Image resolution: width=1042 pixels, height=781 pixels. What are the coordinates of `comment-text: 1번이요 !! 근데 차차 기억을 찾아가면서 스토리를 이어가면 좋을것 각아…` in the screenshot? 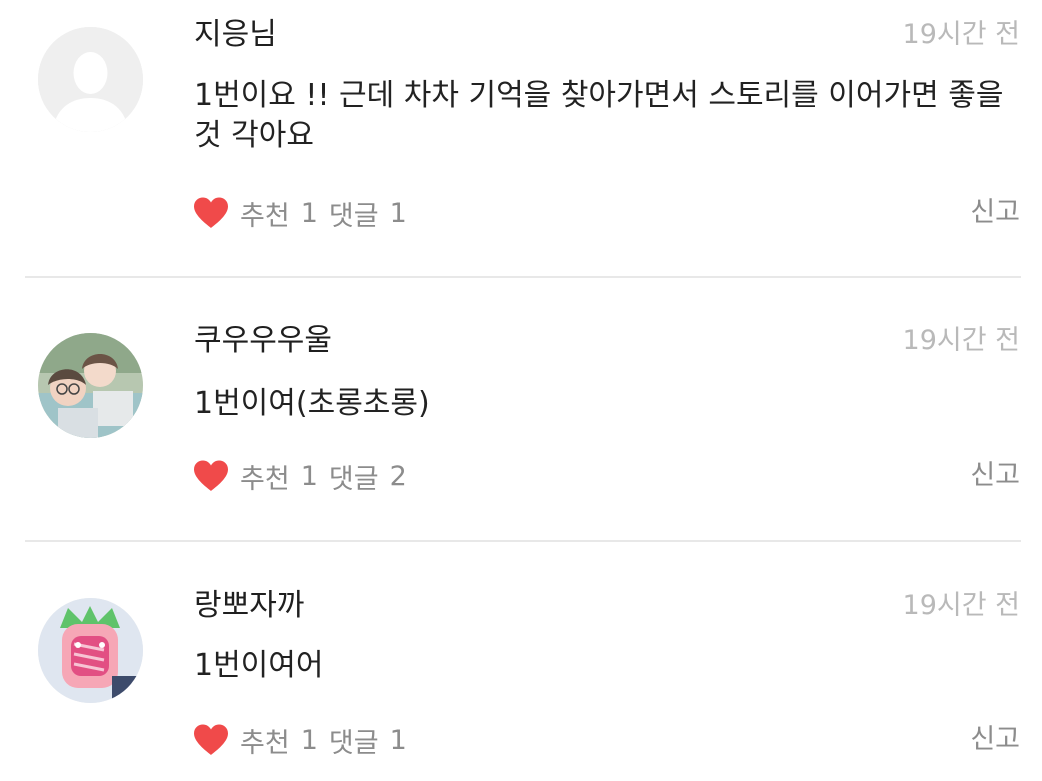 It's located at (599, 115).